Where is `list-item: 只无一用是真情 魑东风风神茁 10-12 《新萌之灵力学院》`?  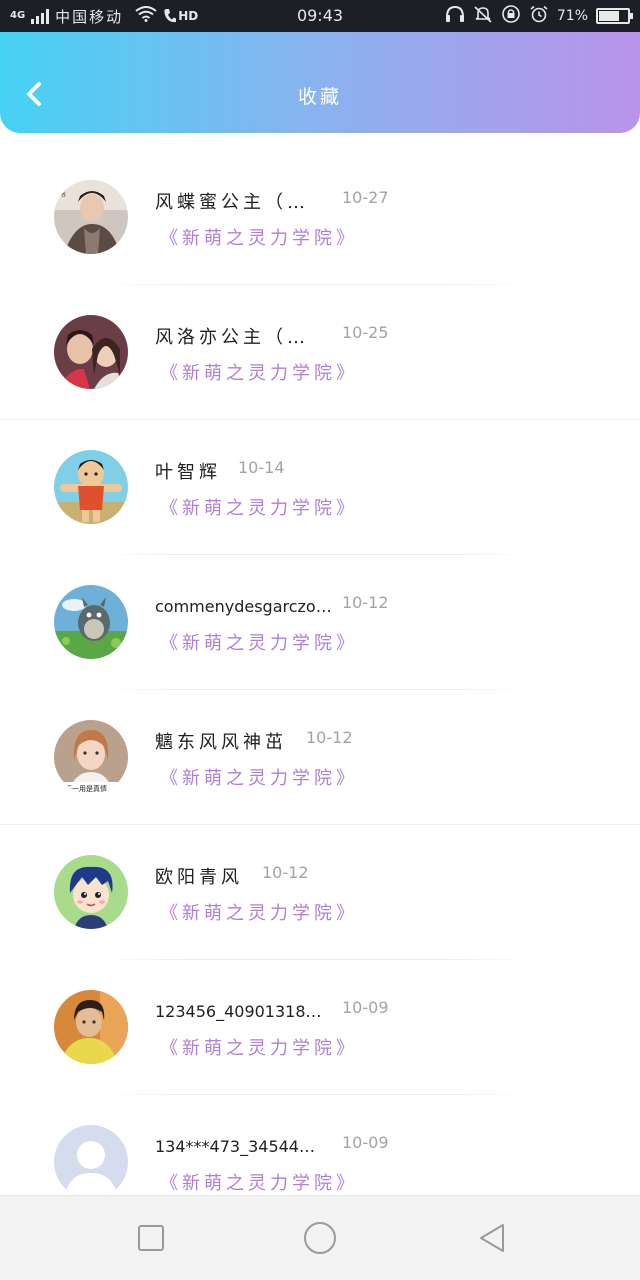 list-item: 只无一用是真情 魑东风风神茁 10-12 《新萌之灵力学院》 is located at coordinates (320, 757).